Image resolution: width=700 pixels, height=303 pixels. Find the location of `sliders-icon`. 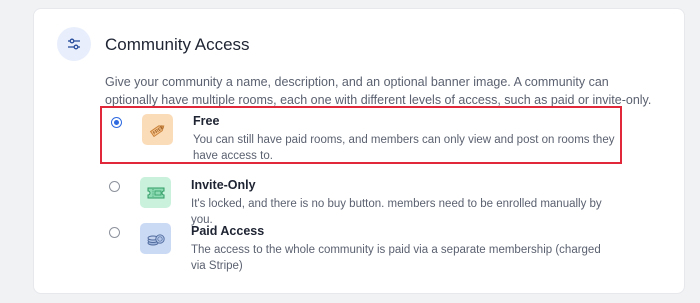

sliders-icon is located at coordinates (74, 44).